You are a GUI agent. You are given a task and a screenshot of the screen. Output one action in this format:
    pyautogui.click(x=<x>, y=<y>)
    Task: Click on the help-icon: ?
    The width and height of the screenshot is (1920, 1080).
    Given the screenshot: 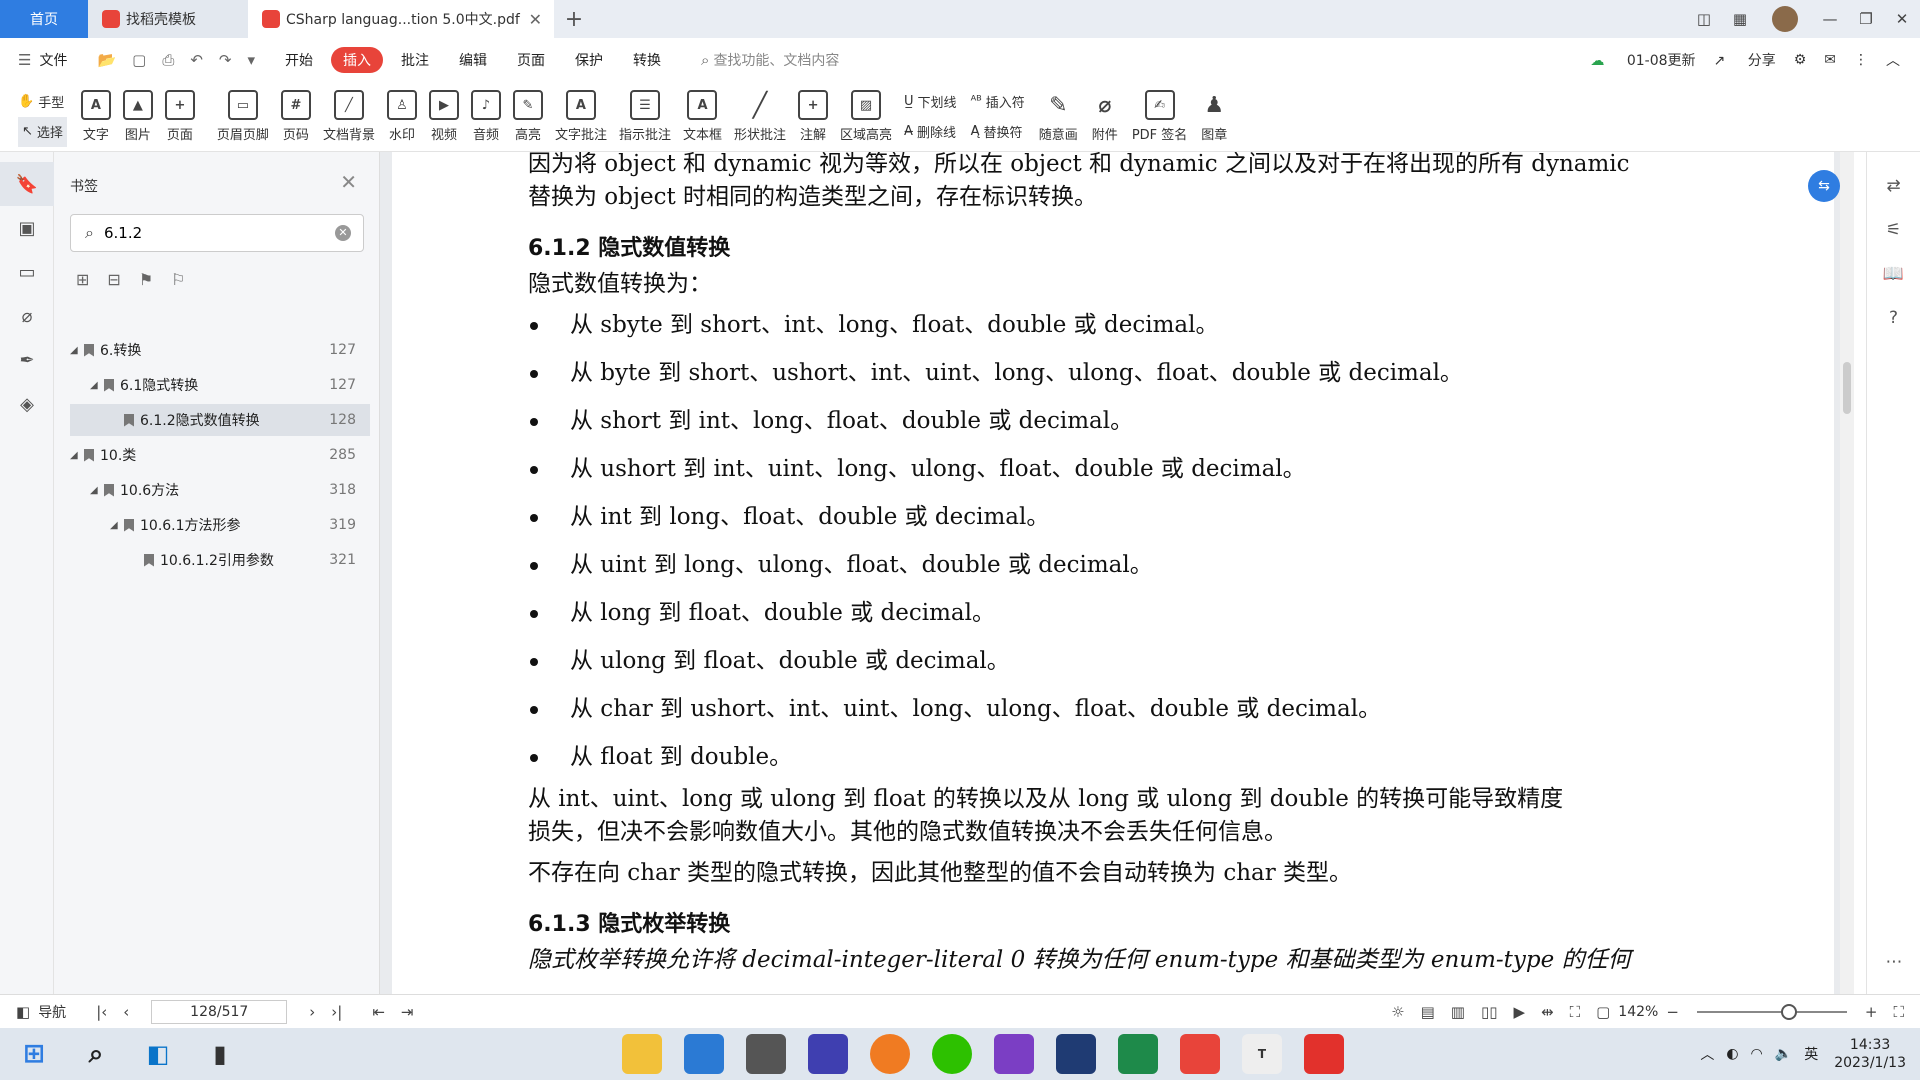 What is the action you would take?
    pyautogui.click(x=1893, y=318)
    